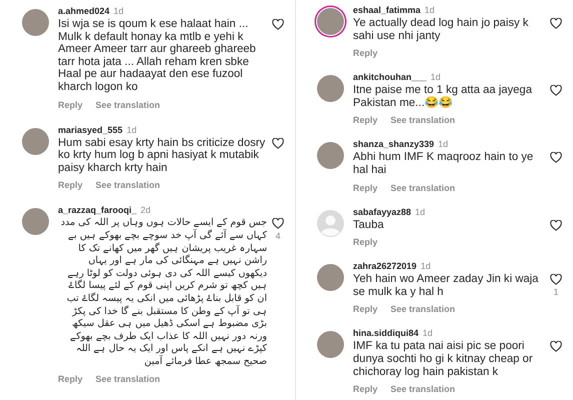 This screenshot has height=400, width=573. What do you see at coordinates (443, 359) in the screenshot?
I see `comment-text: IMF ka tu pata nai aisi pic se poori dunya sochti ho gi k kitnay cheap or chichoray log hain pakistan k` at bounding box center [443, 359].